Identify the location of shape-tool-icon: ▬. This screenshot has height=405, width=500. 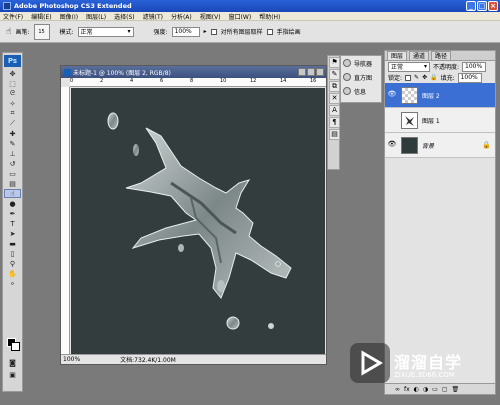
(12, 243).